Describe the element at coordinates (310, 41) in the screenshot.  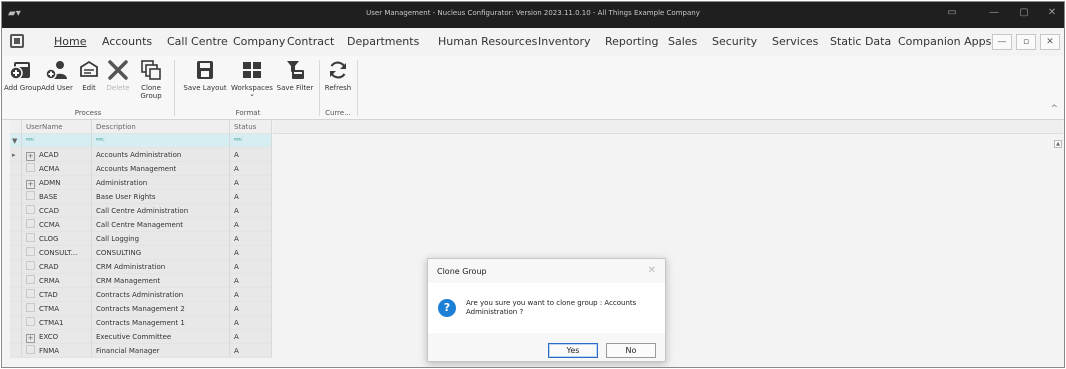
I see `menu-contract: Contract` at that location.